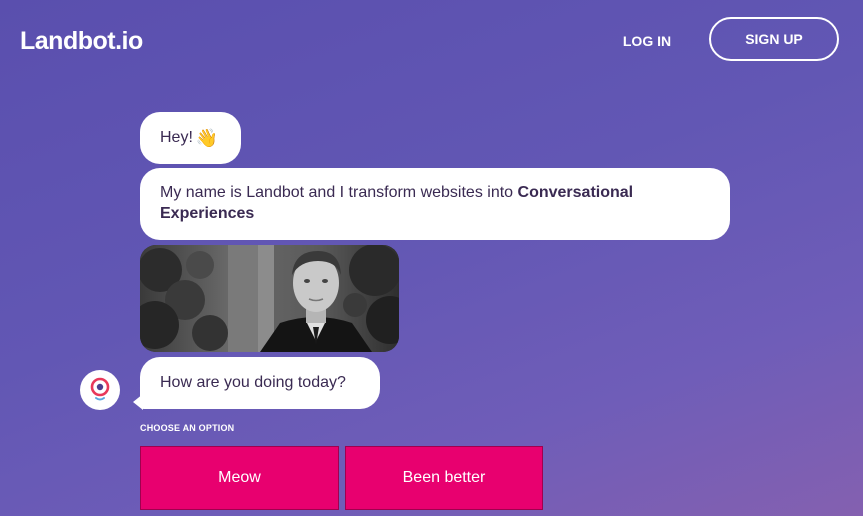 Image resolution: width=863 pixels, height=516 pixels. I want to click on avatar-graphic, so click(100, 389).